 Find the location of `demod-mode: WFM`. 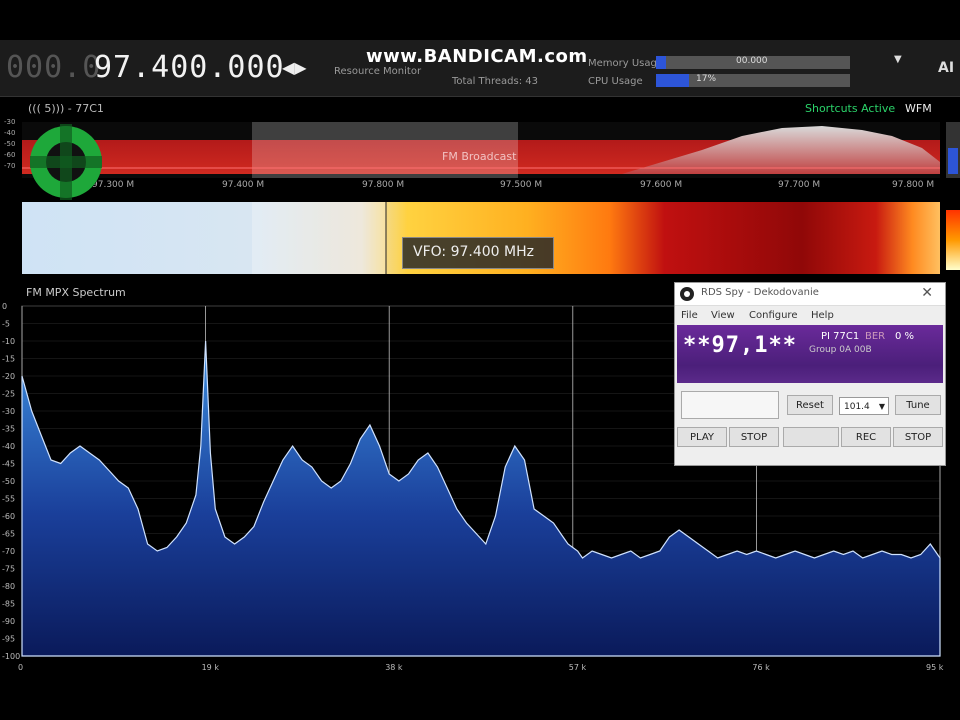

demod-mode: WFM is located at coordinates (918, 108).